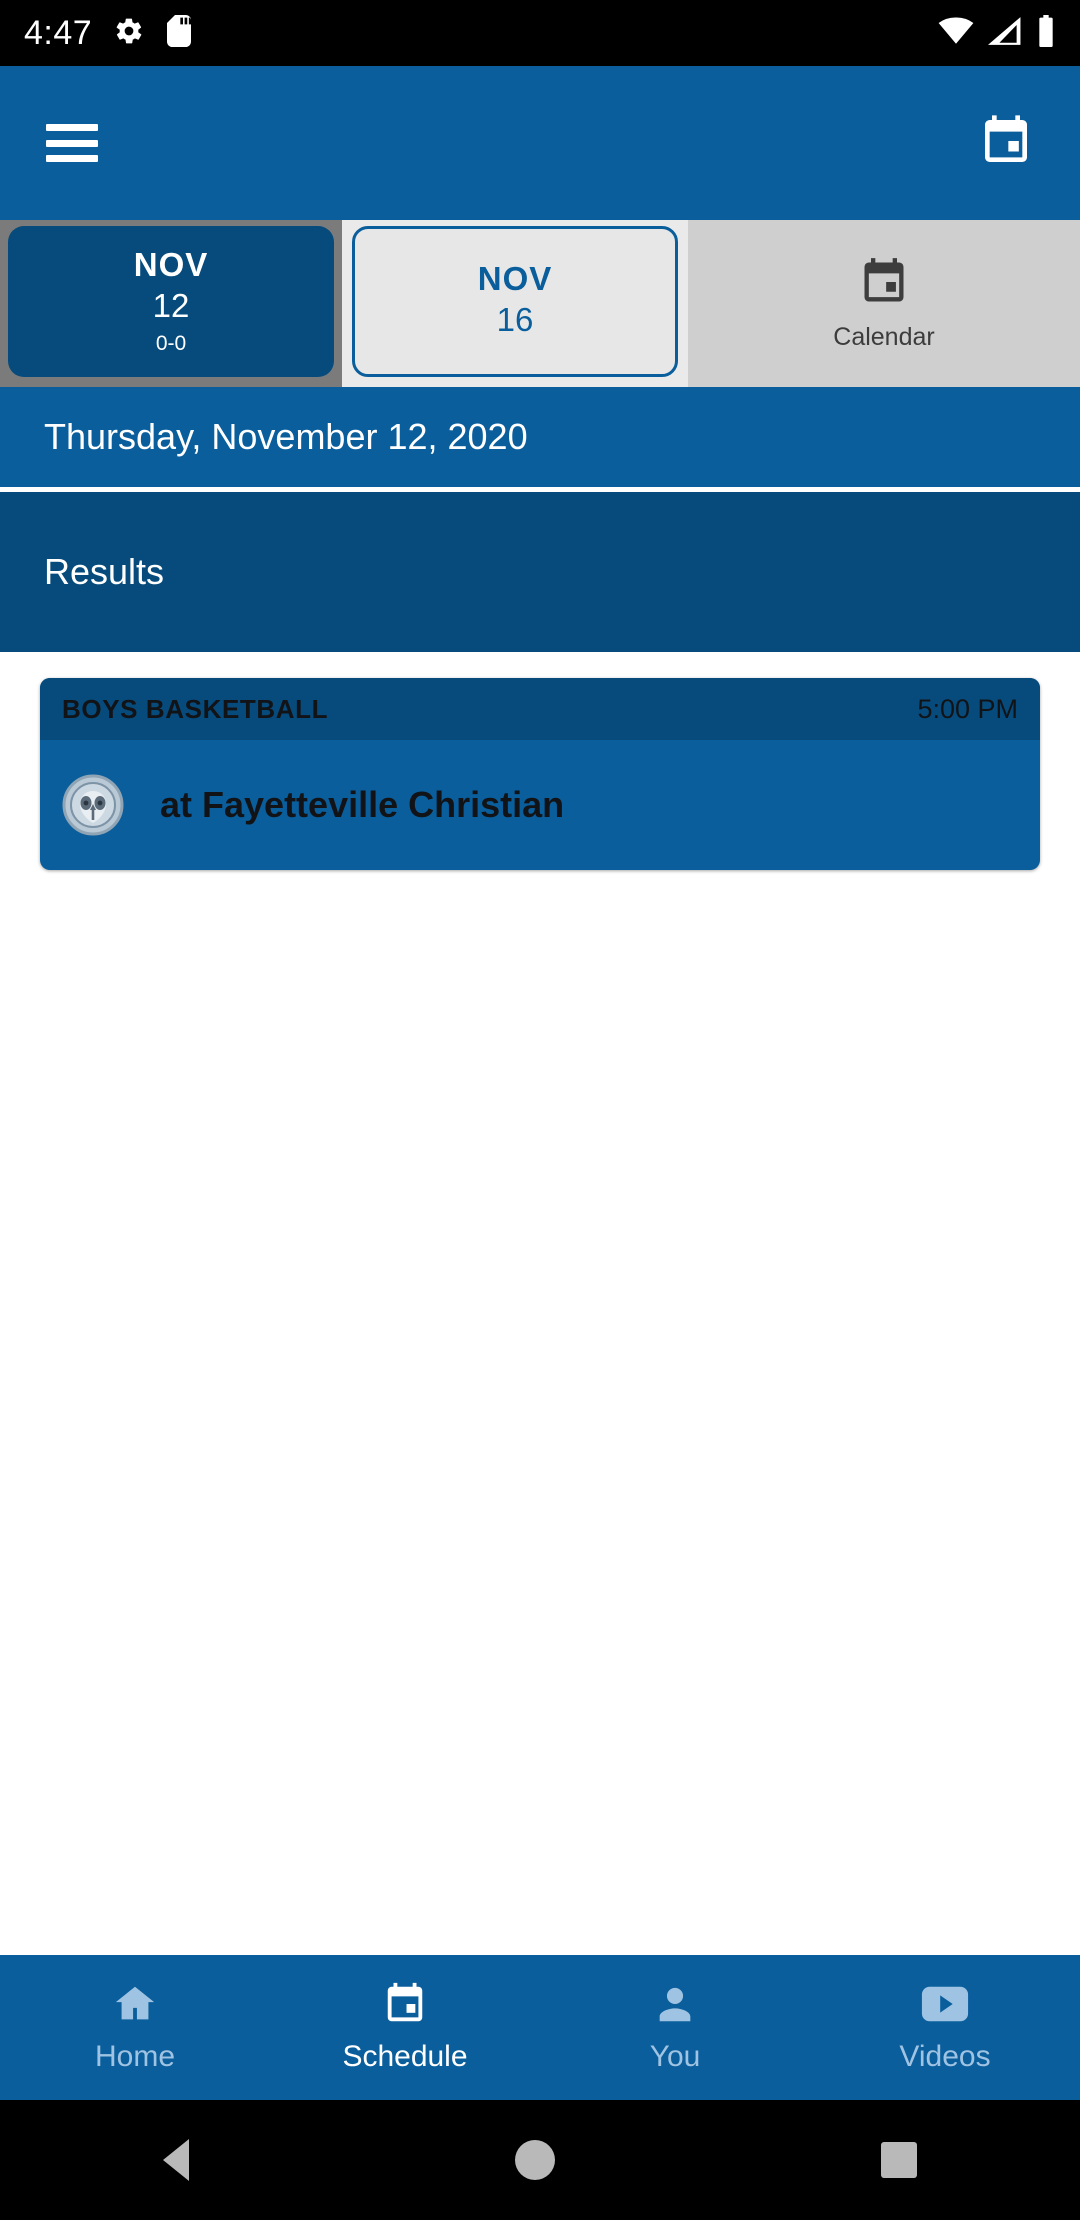 Image resolution: width=1080 pixels, height=2220 pixels. What do you see at coordinates (540, 143) in the screenshot?
I see `app-bar` at bounding box center [540, 143].